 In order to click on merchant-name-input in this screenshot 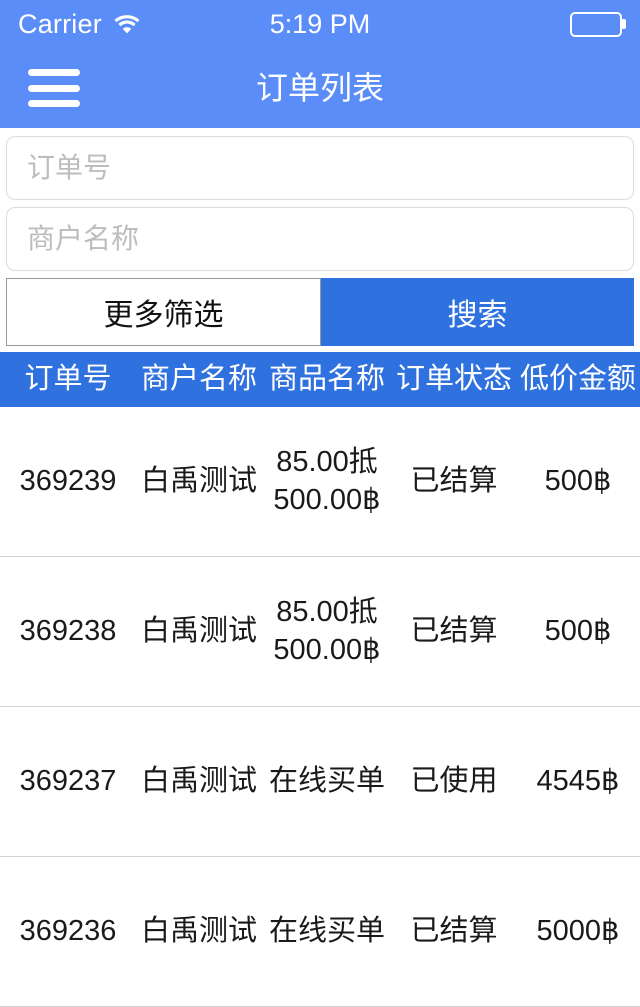, I will do `click(320, 239)`.